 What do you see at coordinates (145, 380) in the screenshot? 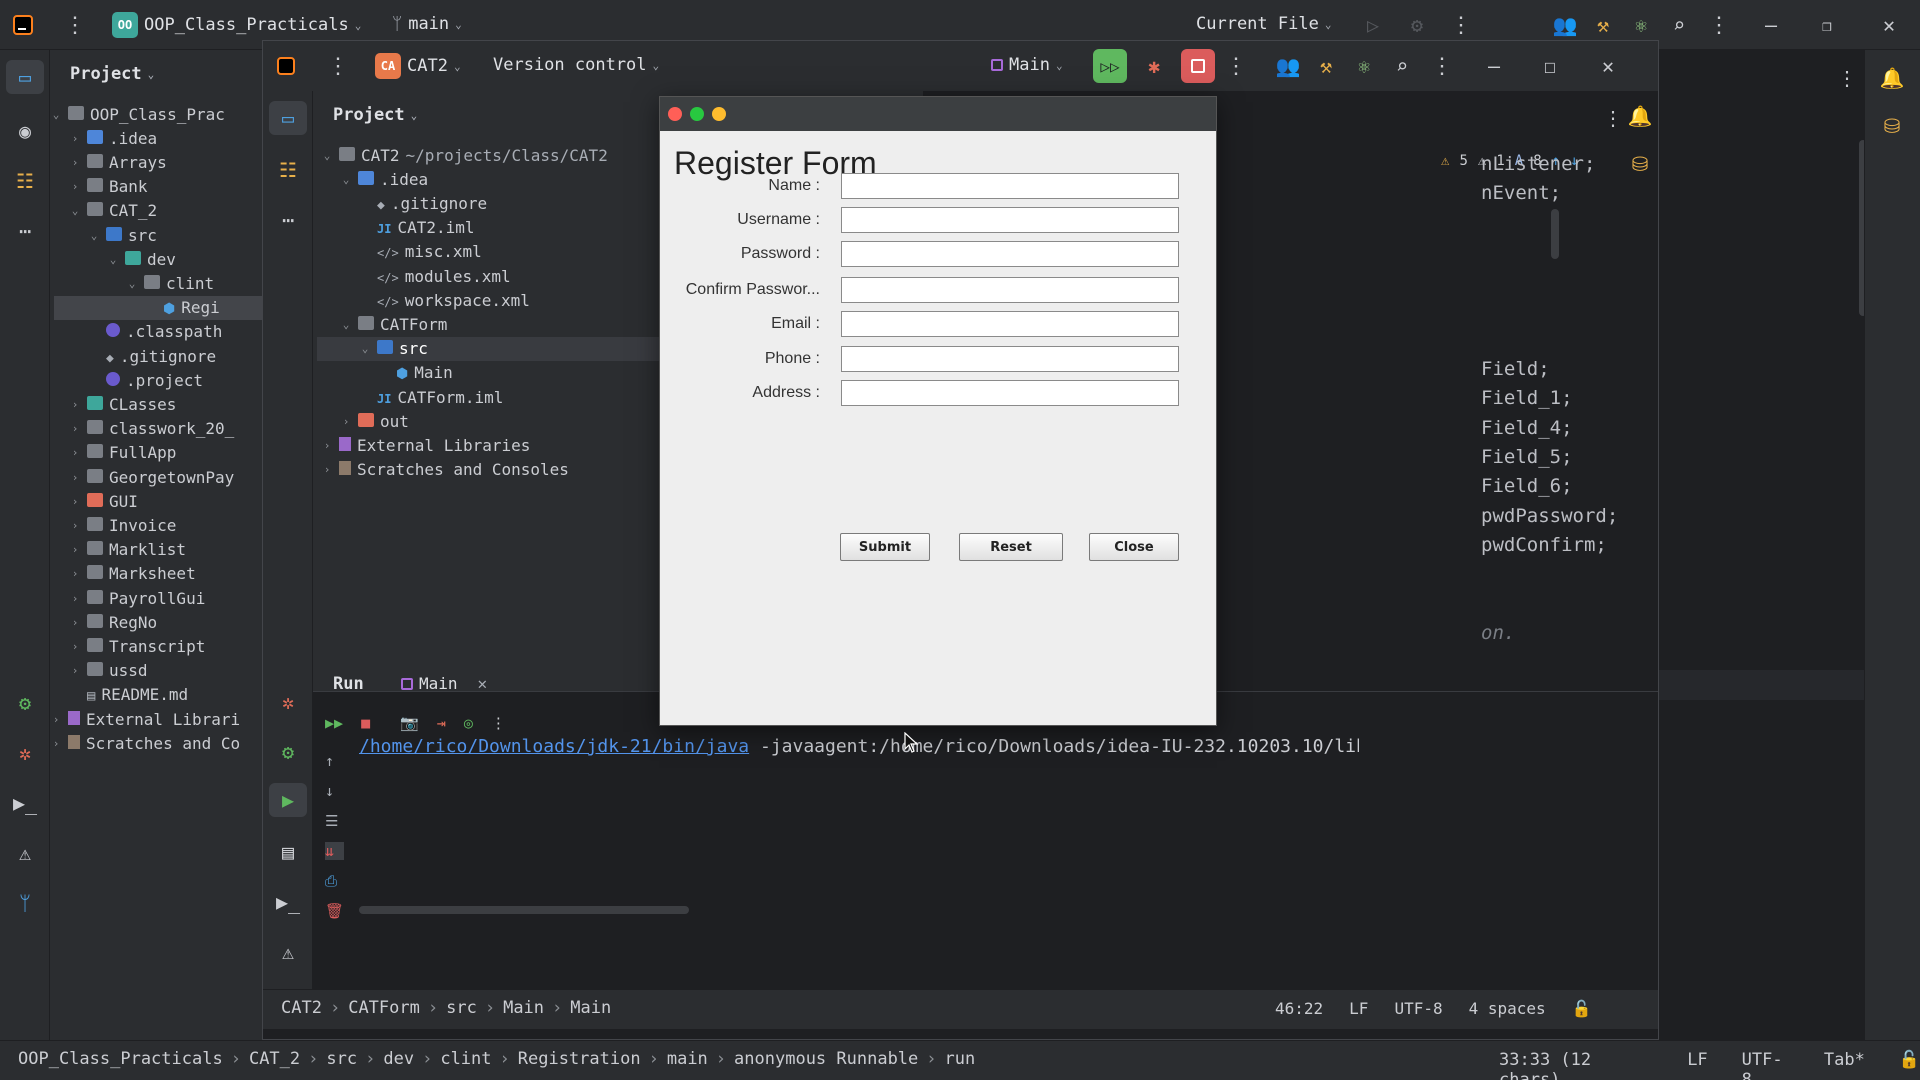
I see `tree-item: .project` at bounding box center [145, 380].